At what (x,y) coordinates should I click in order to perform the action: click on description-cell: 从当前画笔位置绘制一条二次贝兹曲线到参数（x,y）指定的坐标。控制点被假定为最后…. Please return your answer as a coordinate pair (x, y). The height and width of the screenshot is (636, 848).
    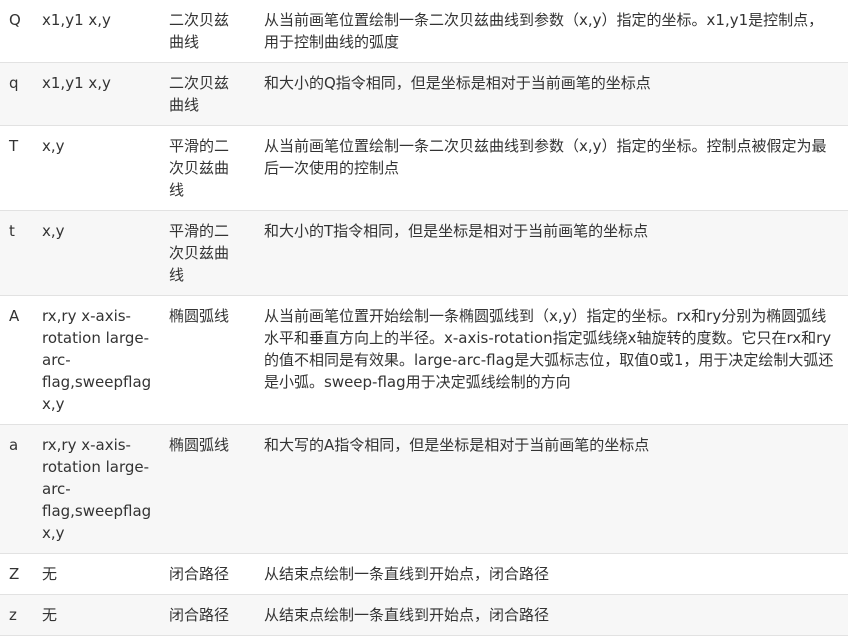
    Looking at the image, I should click on (551, 168).